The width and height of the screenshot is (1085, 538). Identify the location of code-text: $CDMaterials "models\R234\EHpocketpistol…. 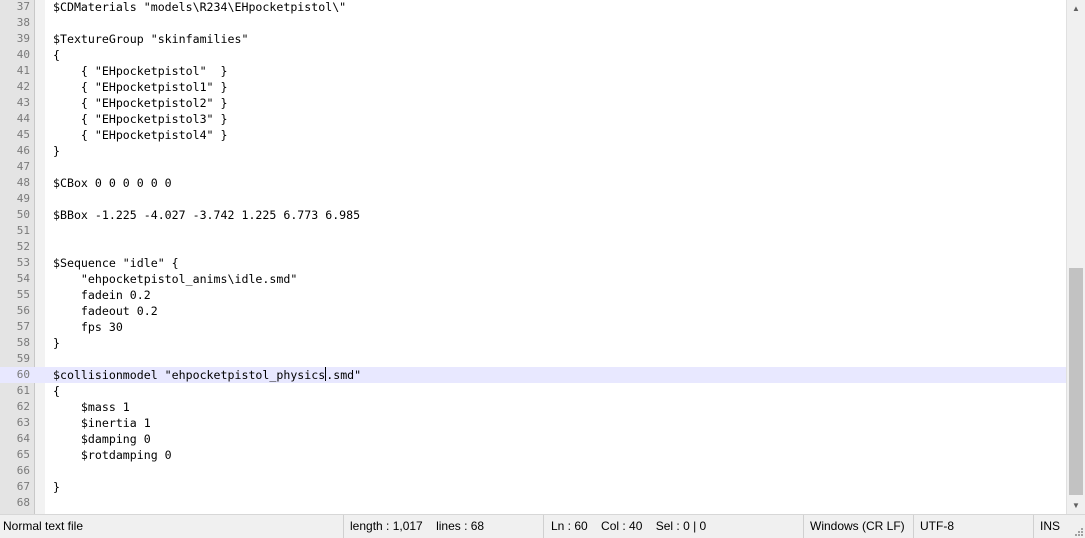
(199, 7).